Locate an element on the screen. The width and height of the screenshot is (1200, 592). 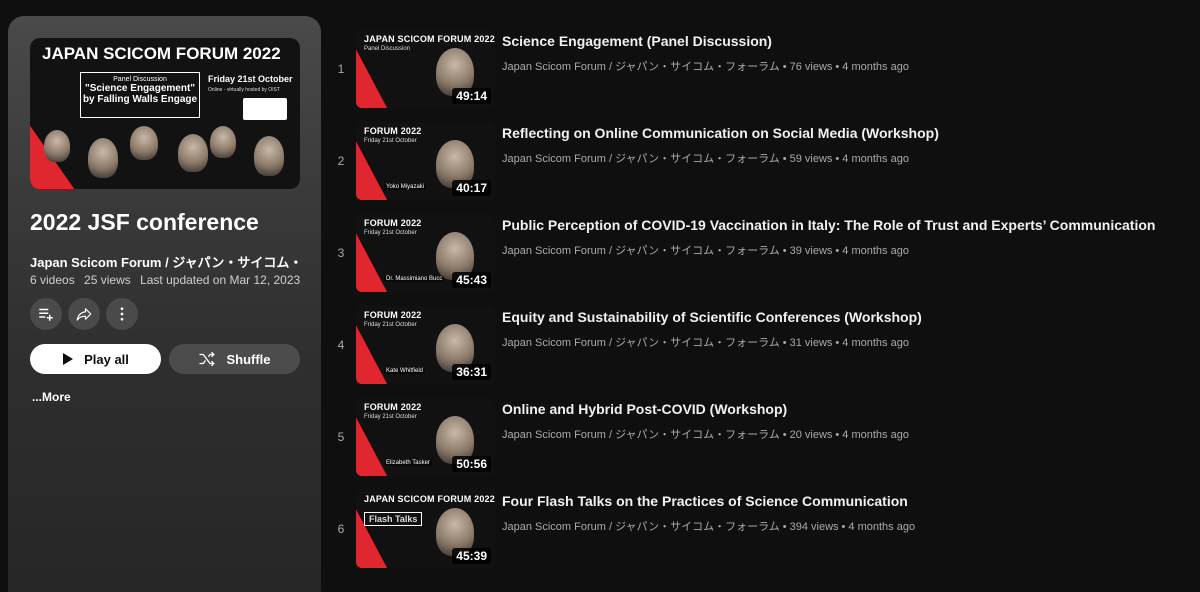
view-count: 25 views is located at coordinates (107, 280).